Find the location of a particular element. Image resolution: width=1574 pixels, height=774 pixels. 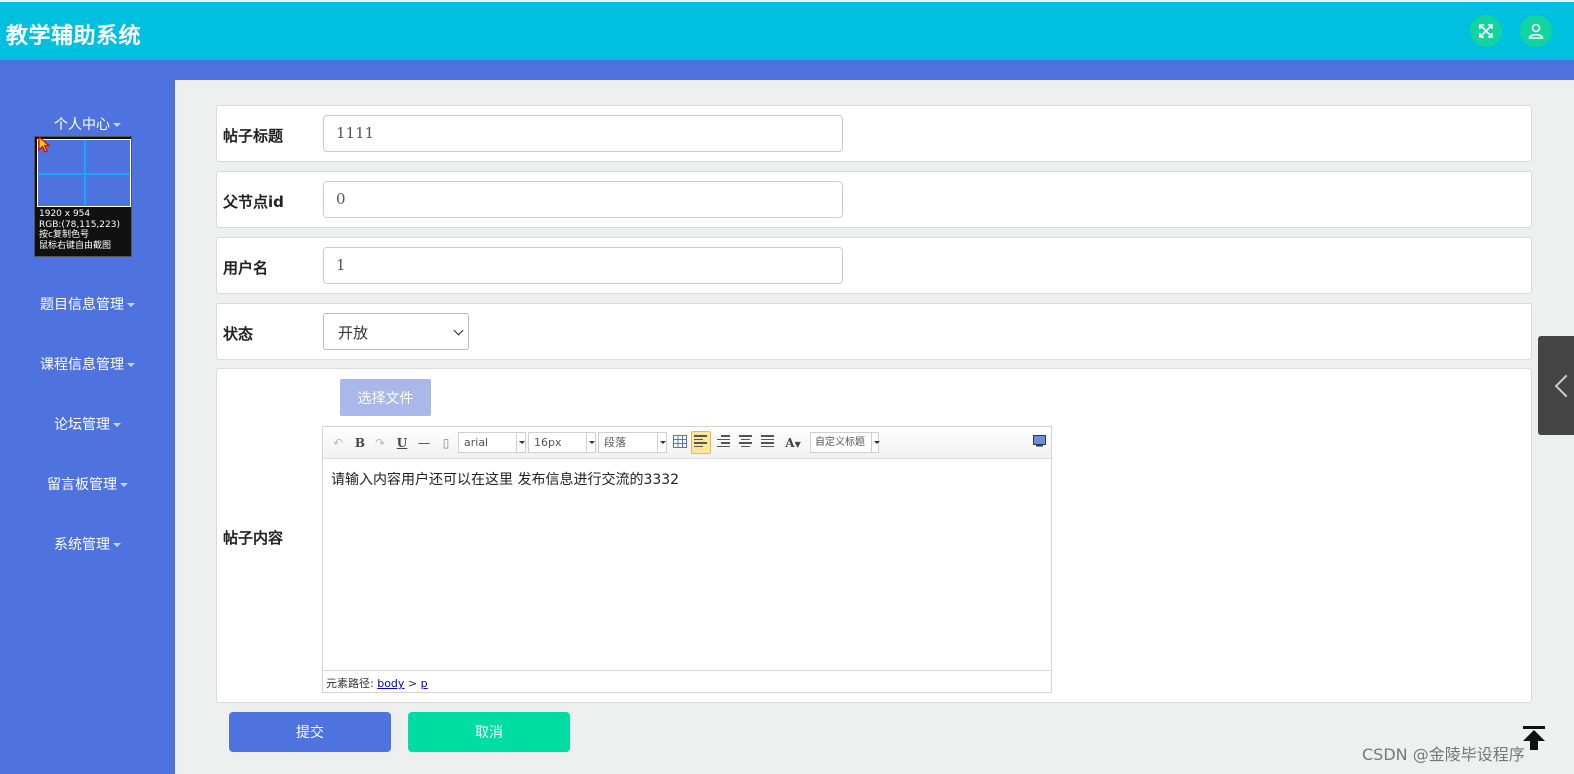

paragraph-select: 段落 is located at coordinates (632, 442).